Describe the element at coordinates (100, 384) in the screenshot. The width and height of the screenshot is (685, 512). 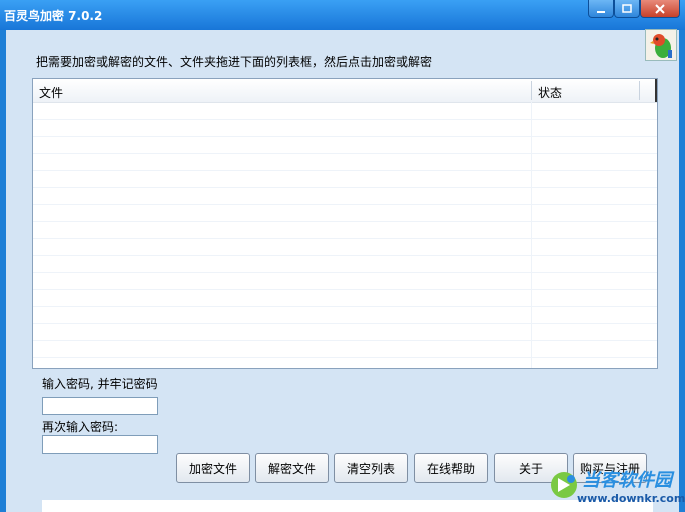
I see `password-label: 输入密码, 并牢记密码` at that location.